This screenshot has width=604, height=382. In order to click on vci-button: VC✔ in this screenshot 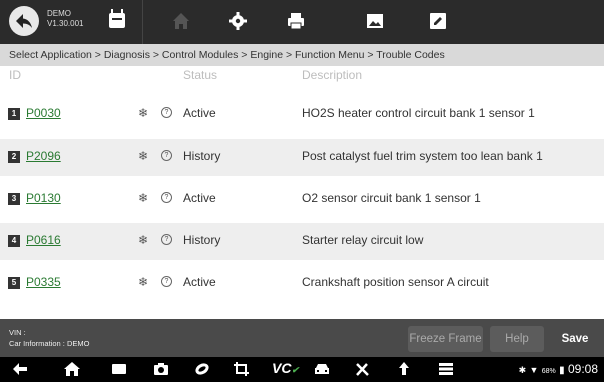, I will do `click(285, 368)`.